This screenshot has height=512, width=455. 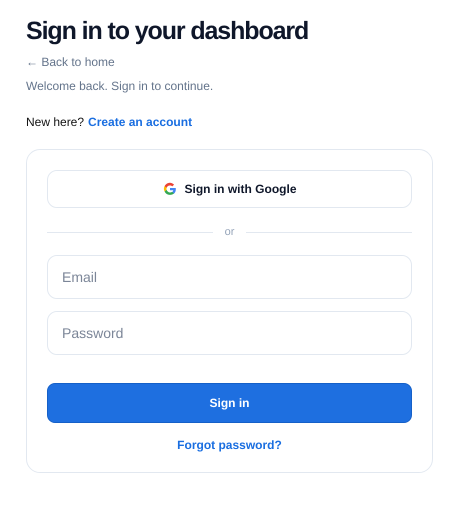 I want to click on signup-prompt: New here?, so click(x=55, y=122).